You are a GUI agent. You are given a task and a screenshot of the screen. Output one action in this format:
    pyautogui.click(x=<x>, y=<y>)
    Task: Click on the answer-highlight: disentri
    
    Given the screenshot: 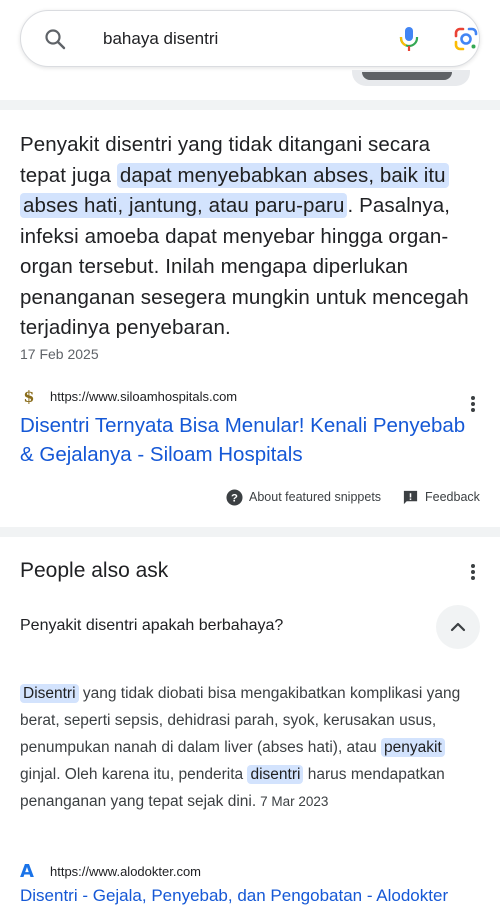 What is the action you would take?
    pyautogui.click(x=275, y=774)
    